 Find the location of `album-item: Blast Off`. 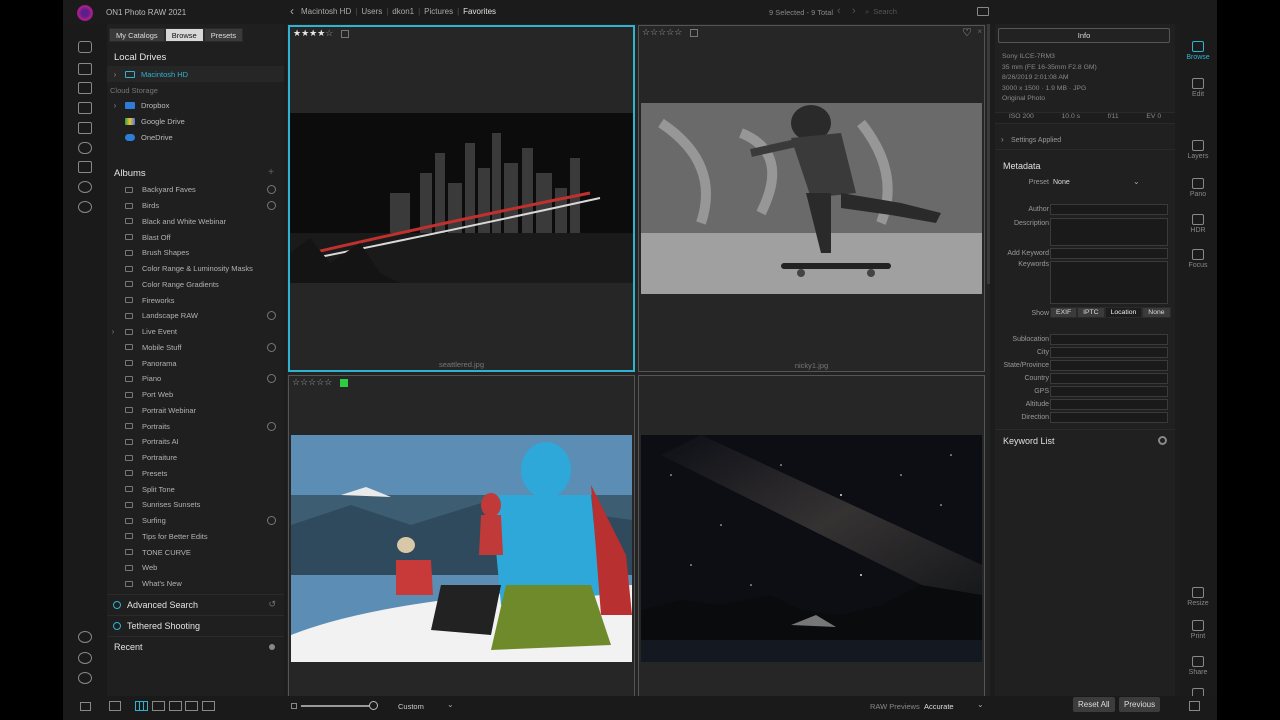

album-item: Blast Off is located at coordinates (195, 237).